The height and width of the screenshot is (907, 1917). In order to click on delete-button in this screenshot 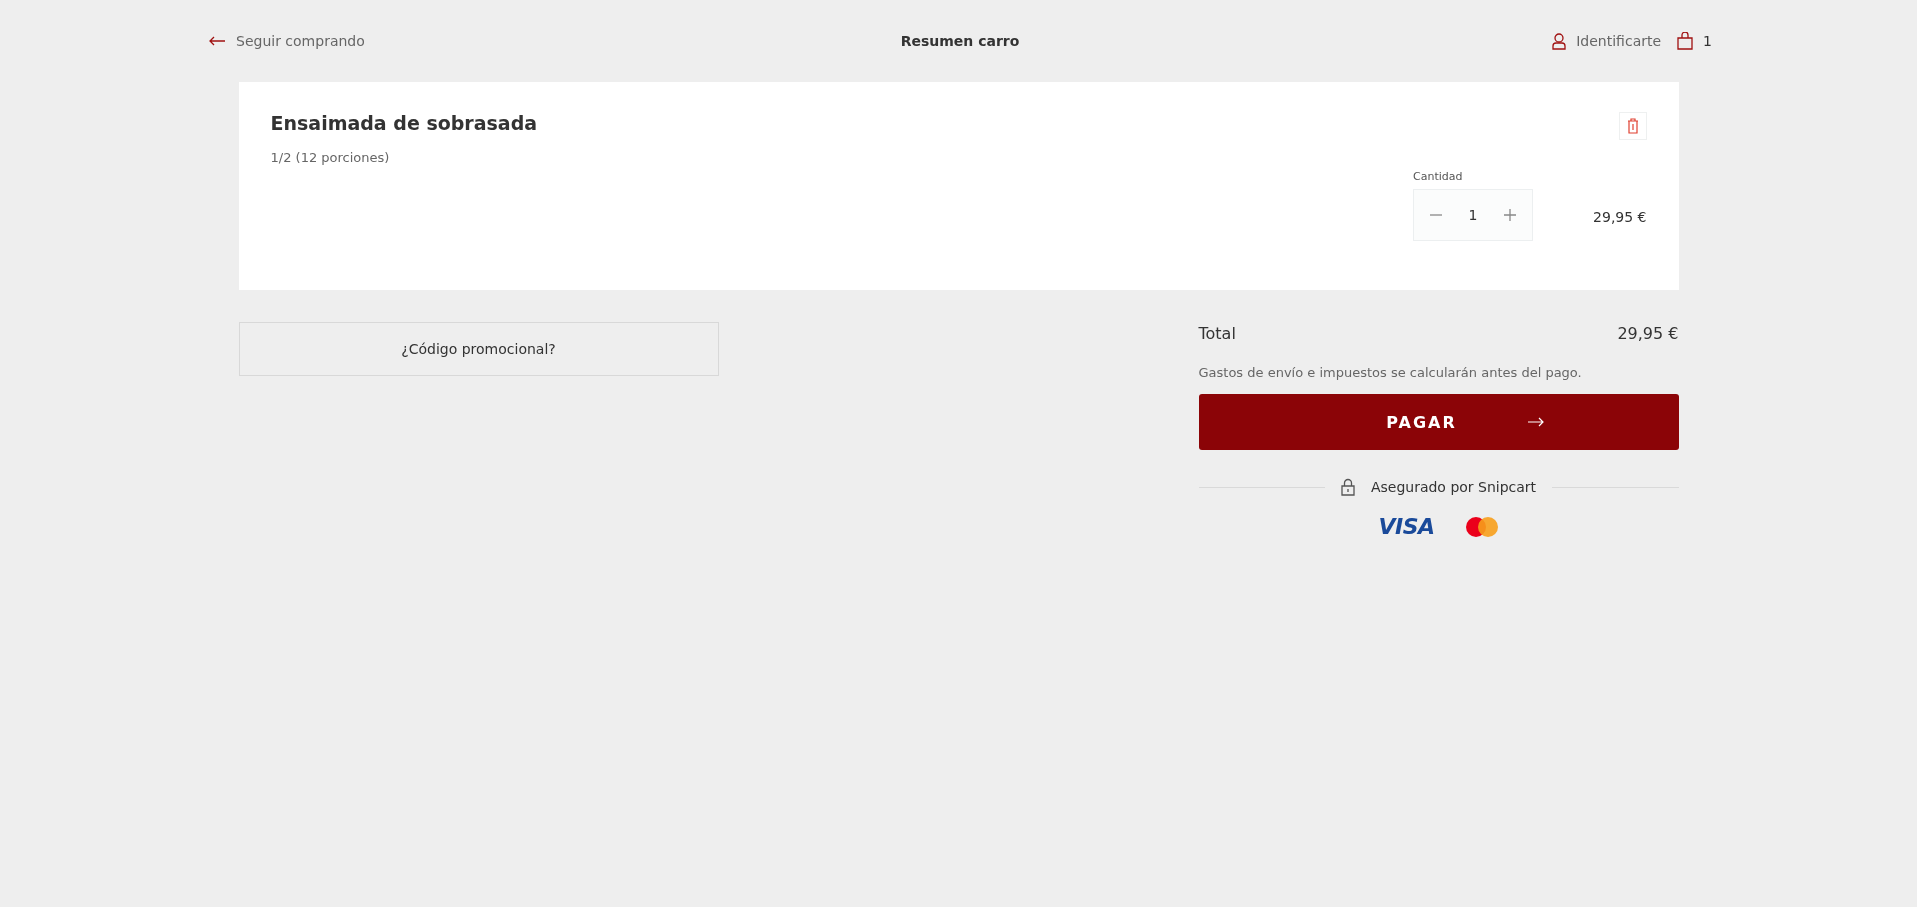, I will do `click(1632, 126)`.